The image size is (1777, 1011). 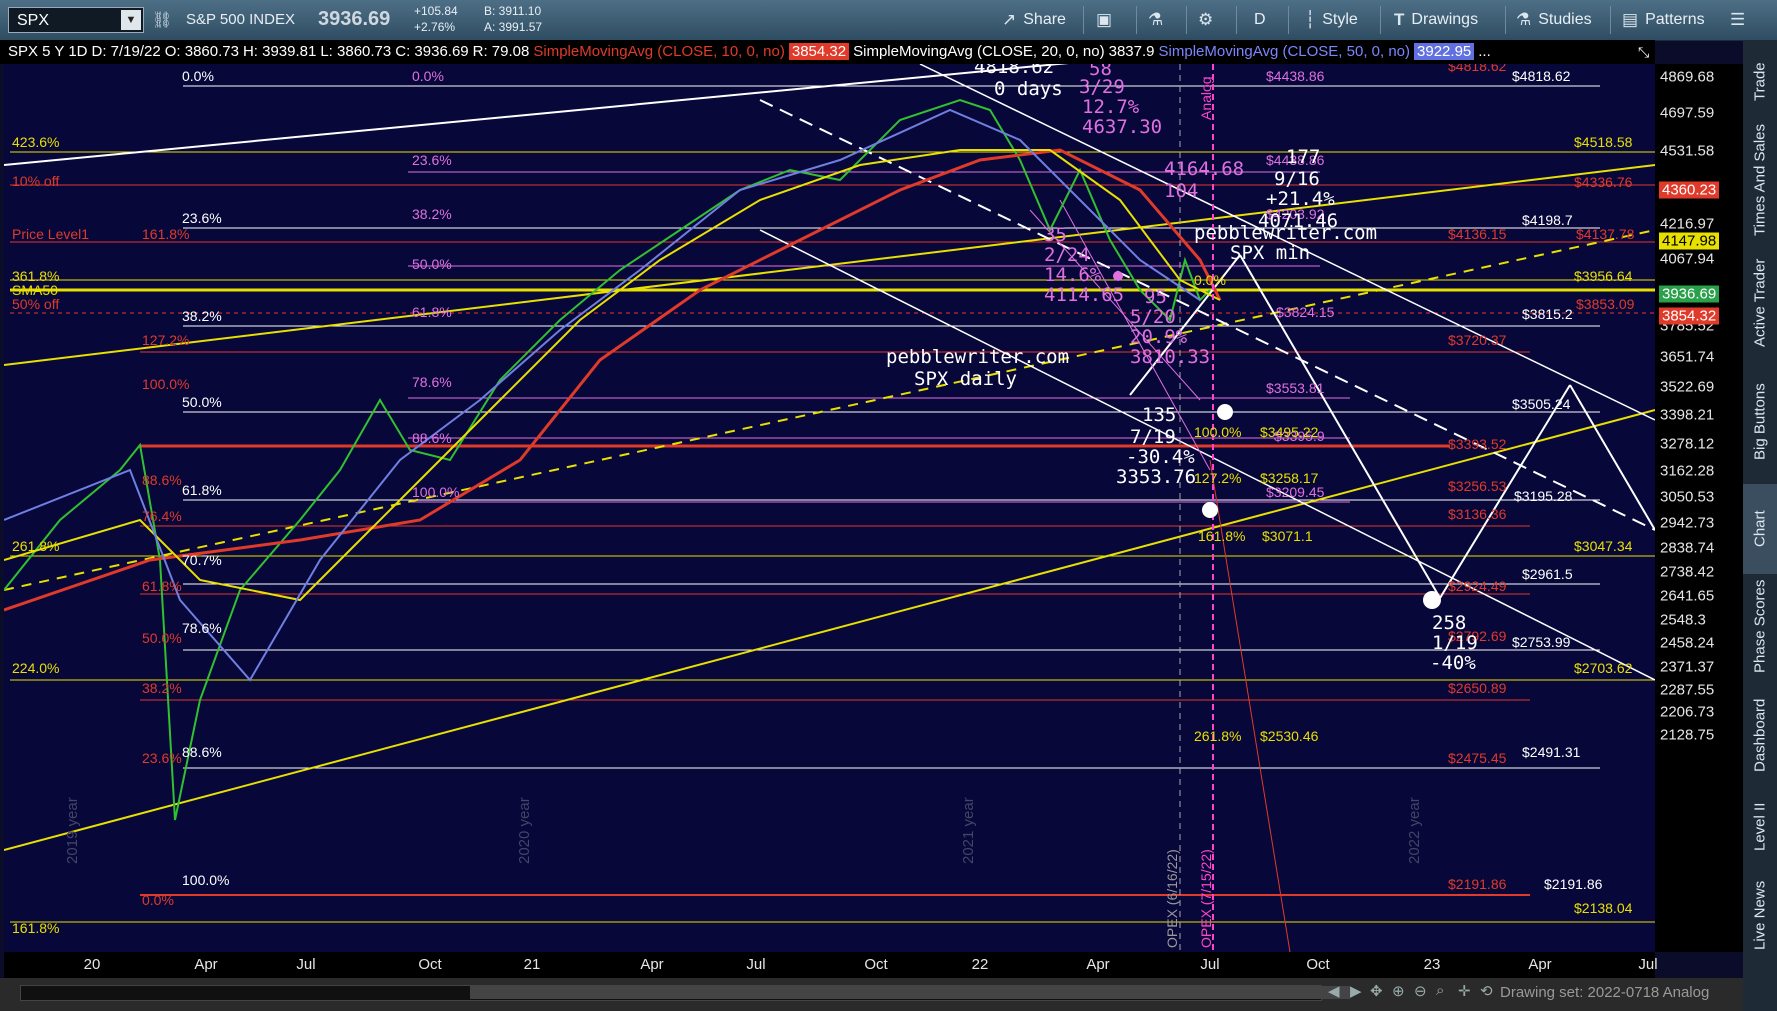 I want to click on tab-dashboard: Dashboard, so click(x=1760, y=735).